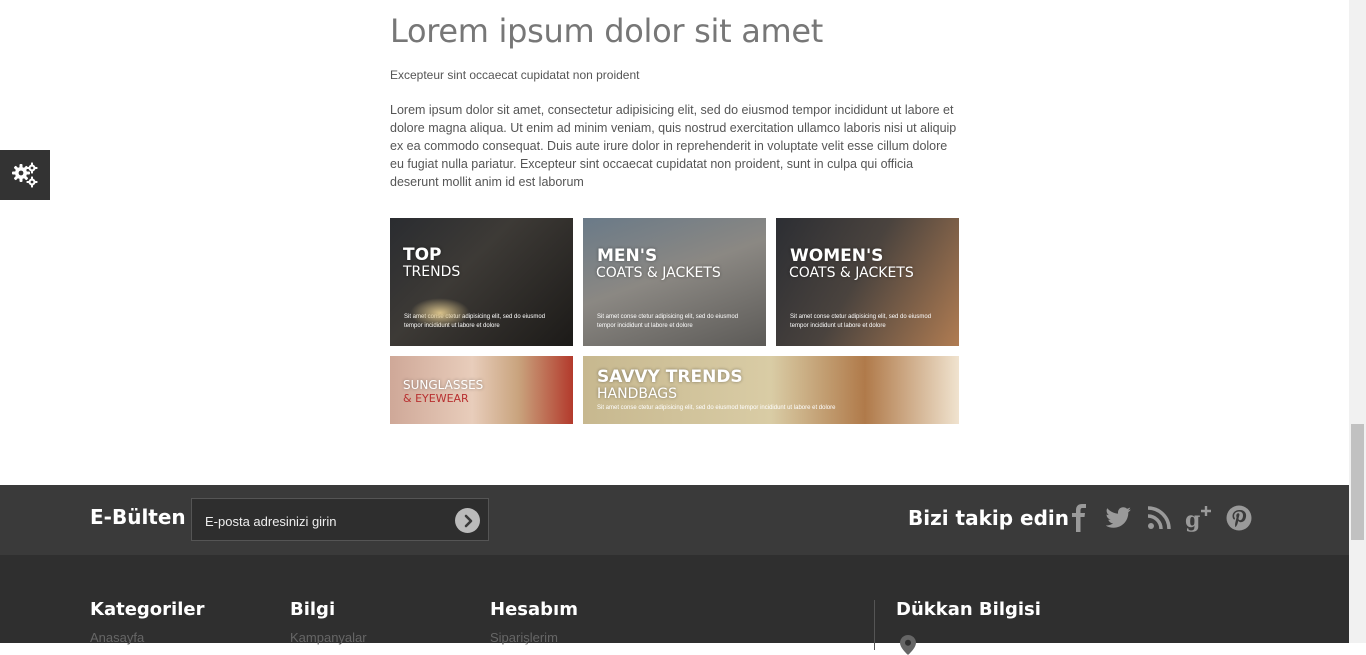 The width and height of the screenshot is (1366, 655). I want to click on google-plus-link: g, so click(1199, 518).